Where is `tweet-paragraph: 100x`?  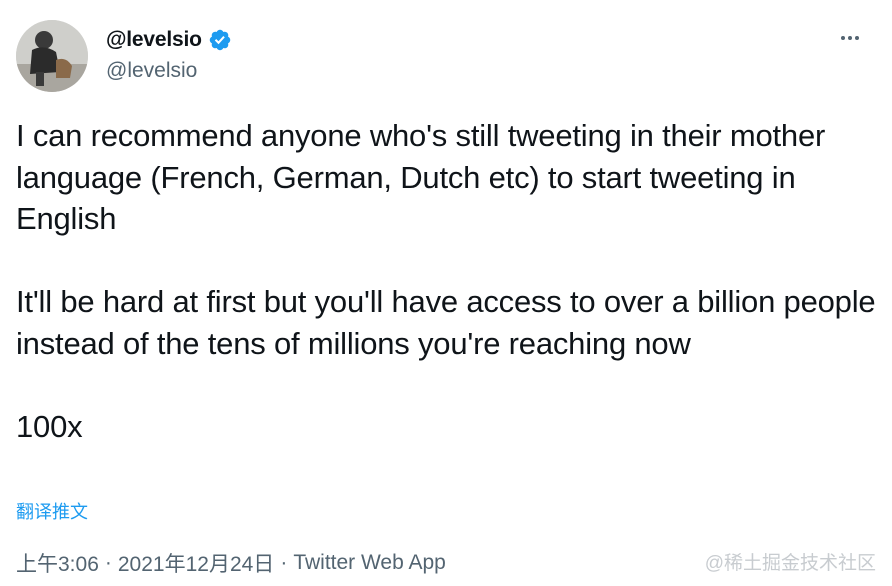 tweet-paragraph: 100x is located at coordinates (49, 426).